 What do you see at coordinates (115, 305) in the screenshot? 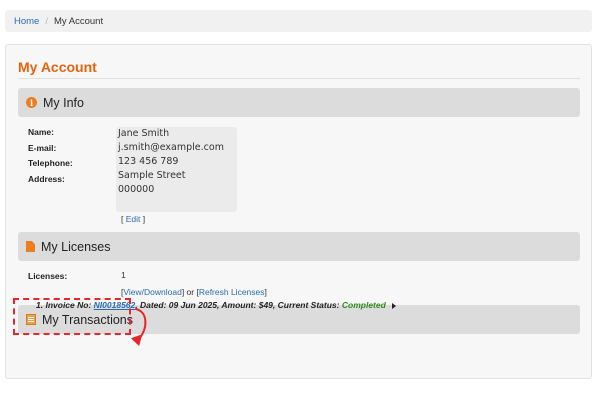
I see `invoice-number-link: NI0018562` at bounding box center [115, 305].